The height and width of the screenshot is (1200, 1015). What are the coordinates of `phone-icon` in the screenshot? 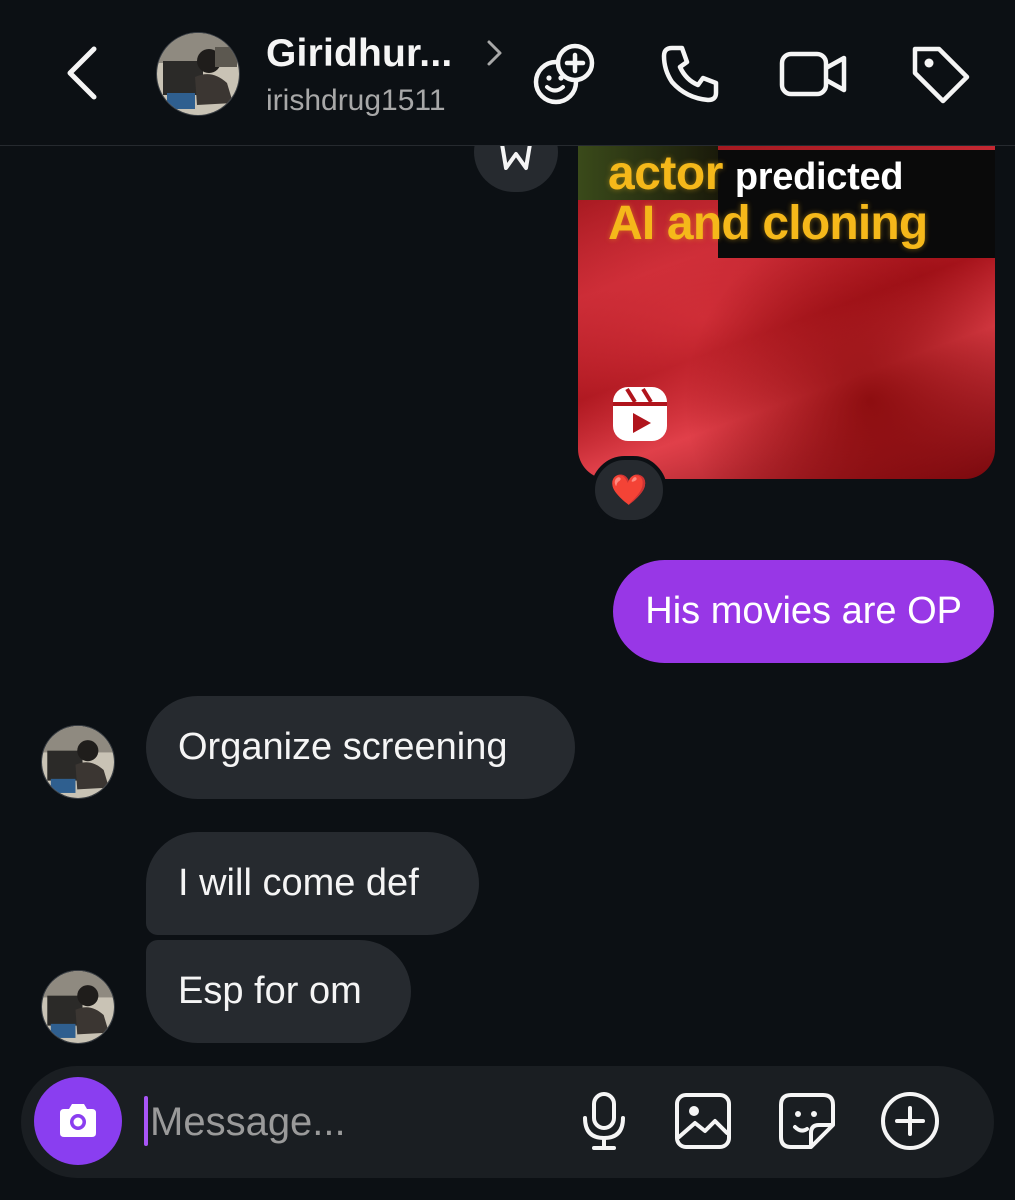 It's located at (690, 74).